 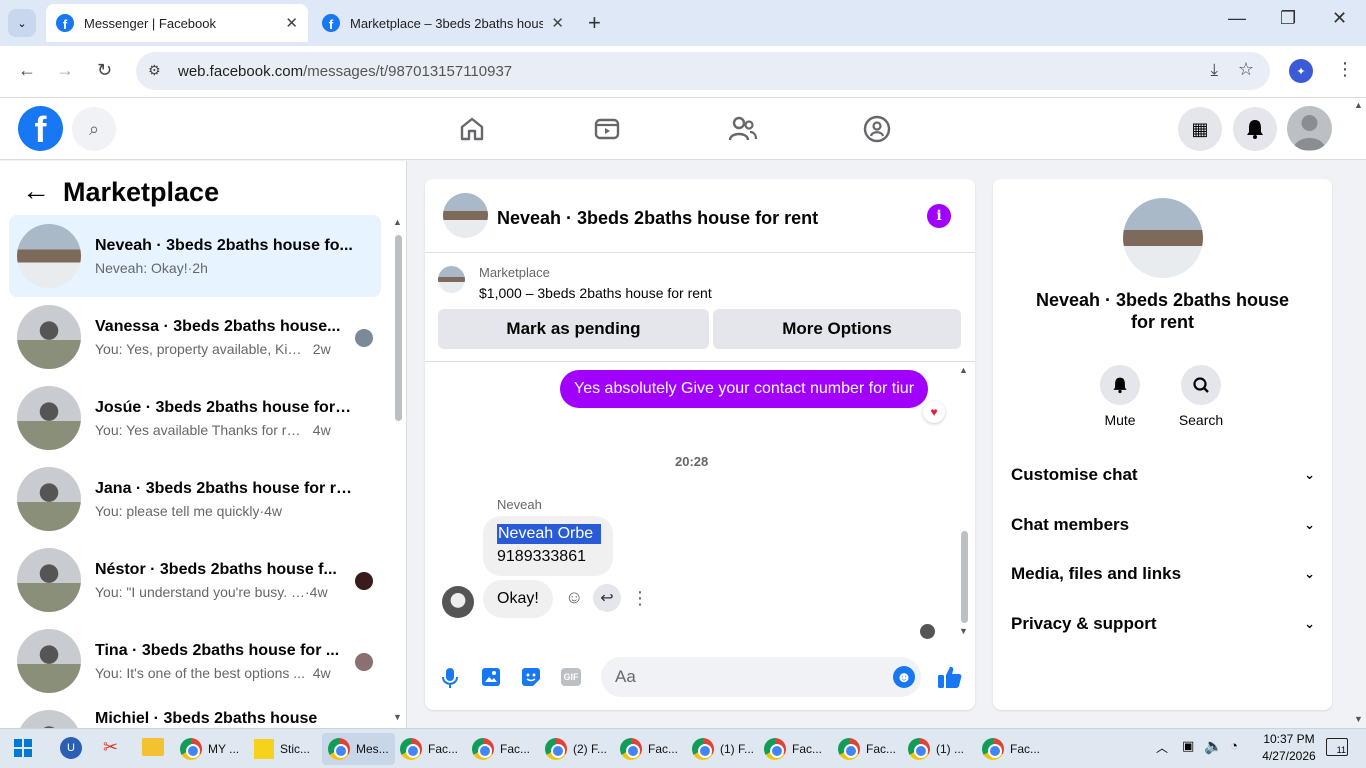 I want to click on search-conversation-button, so click(x=1201, y=385).